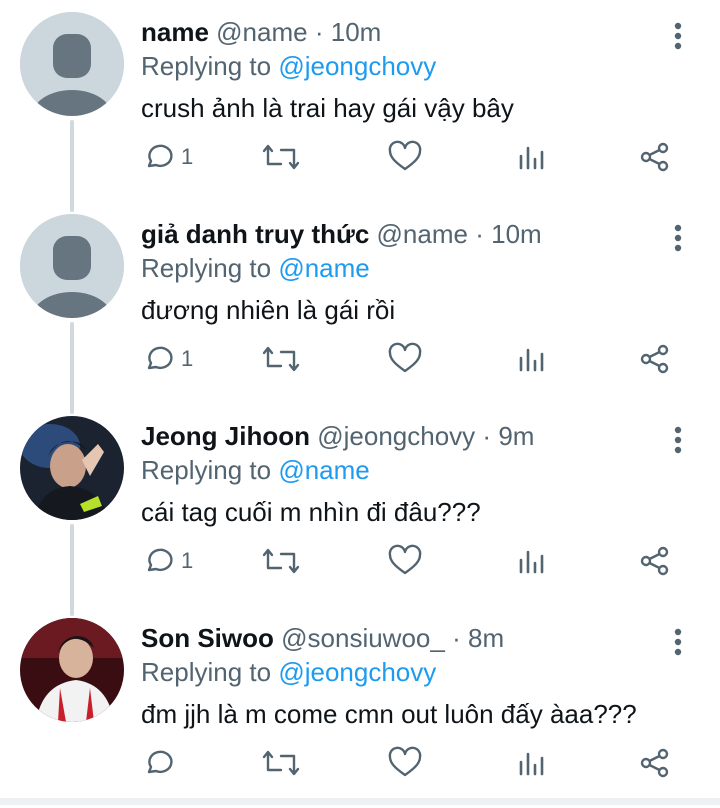  Describe the element at coordinates (360, 763) in the screenshot. I see `tweet-actions` at that location.